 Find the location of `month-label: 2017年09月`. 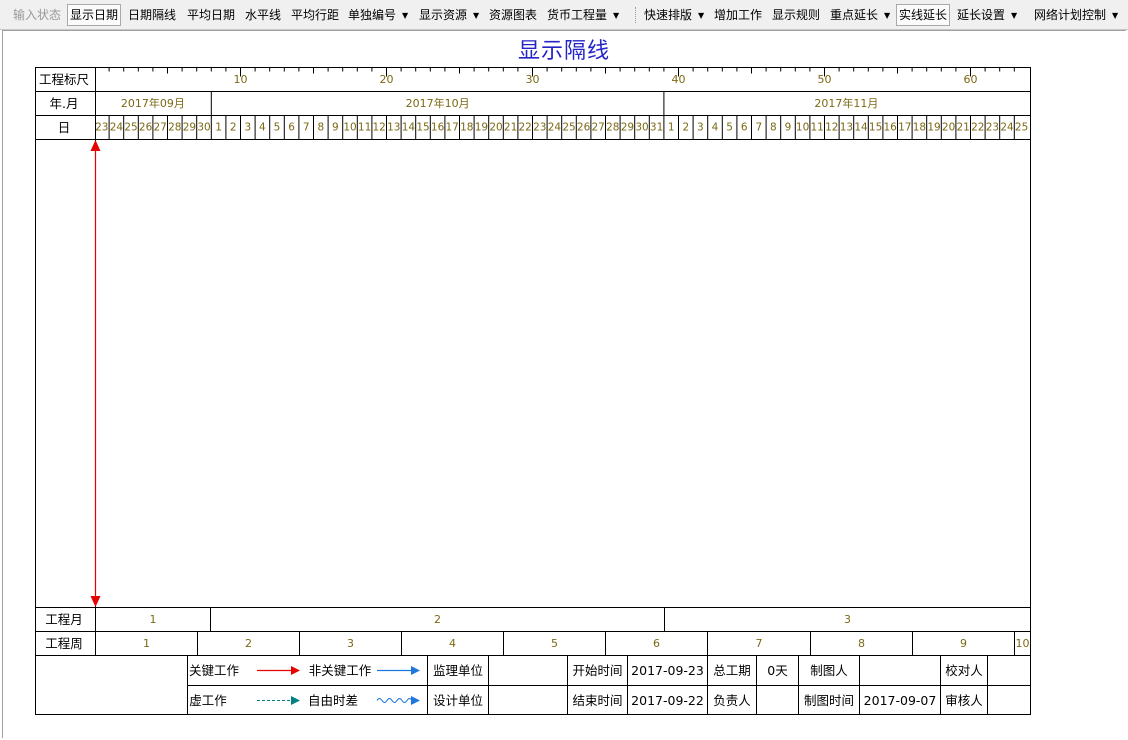

month-label: 2017年09月 is located at coordinates (153, 103).